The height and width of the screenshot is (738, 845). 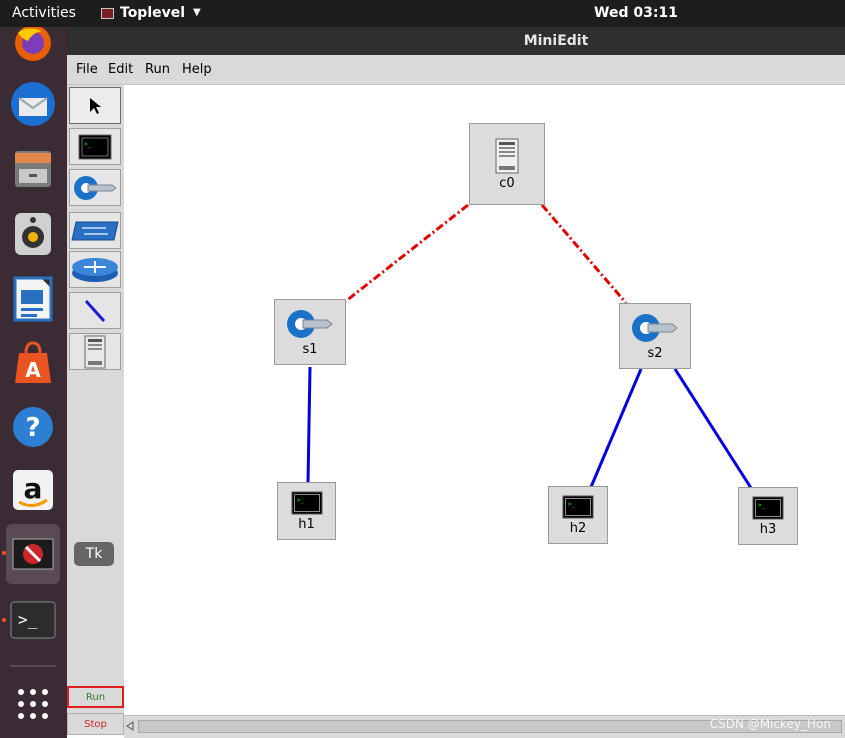 I want to click on chevron-down-icon: ▼, so click(x=197, y=12).